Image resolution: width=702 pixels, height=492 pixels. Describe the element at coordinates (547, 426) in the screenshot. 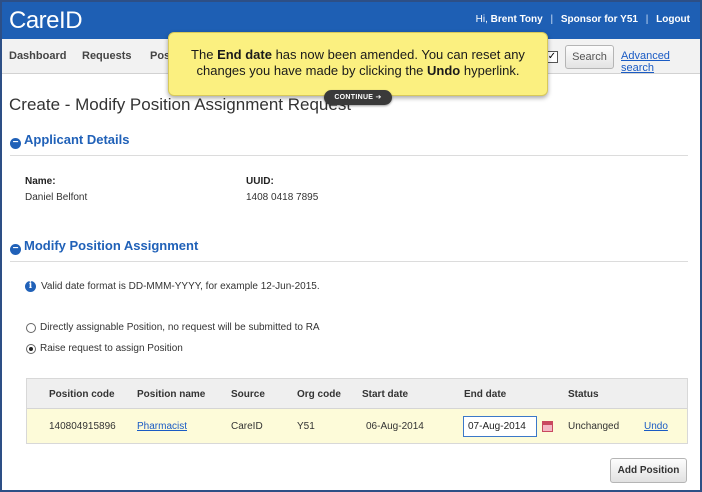

I see `calendar-icon` at that location.